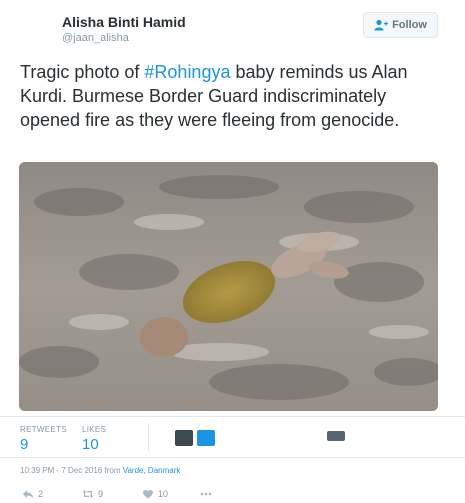  What do you see at coordinates (90, 444) in the screenshot?
I see `likes-count: 10` at bounding box center [90, 444].